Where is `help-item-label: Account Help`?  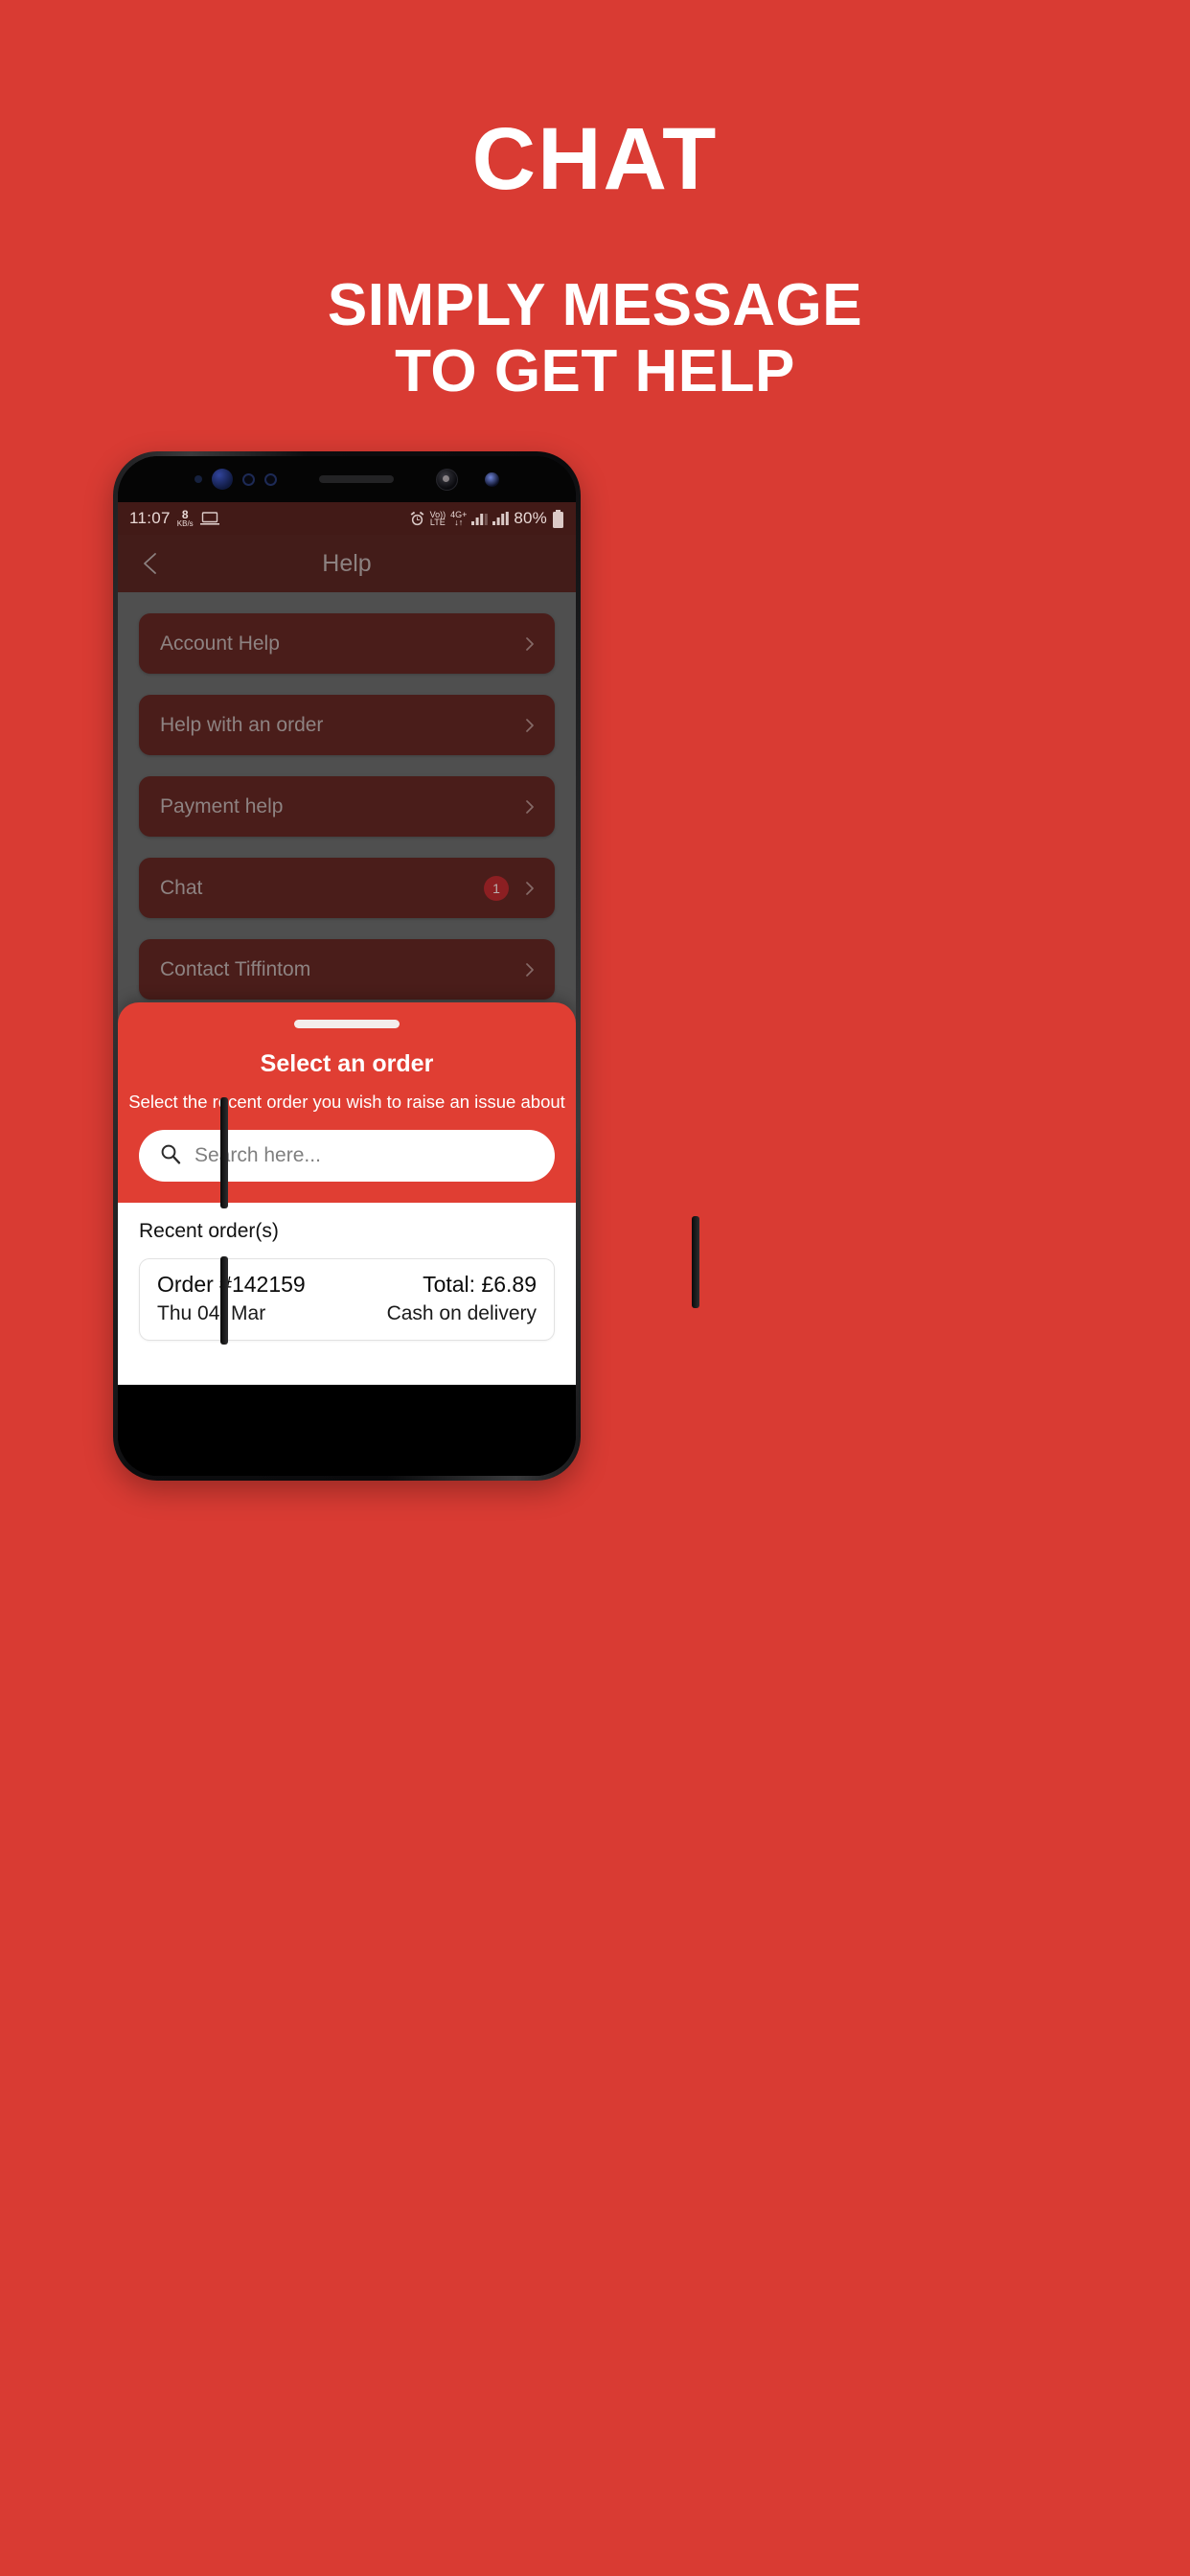
help-item-label: Account Help is located at coordinates (220, 643).